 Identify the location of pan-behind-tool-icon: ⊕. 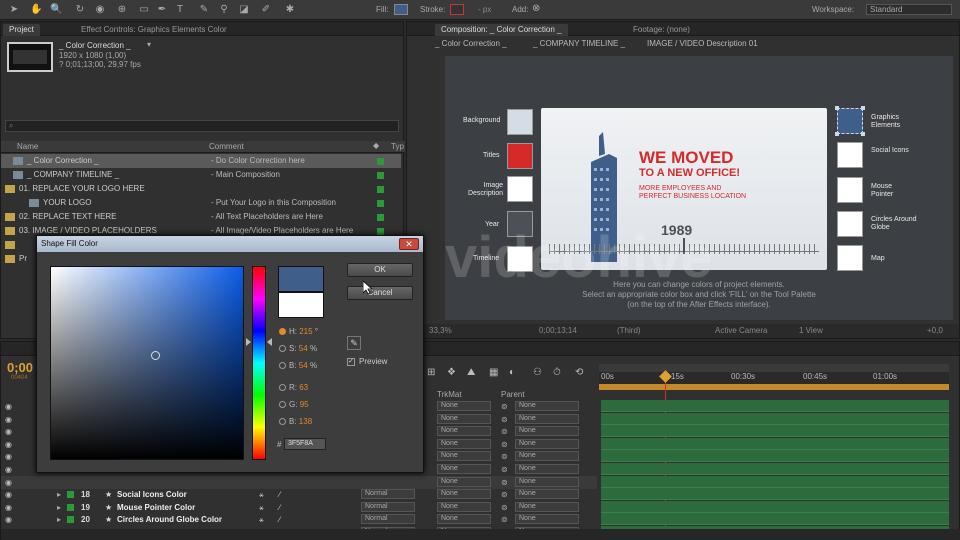
(122, 10).